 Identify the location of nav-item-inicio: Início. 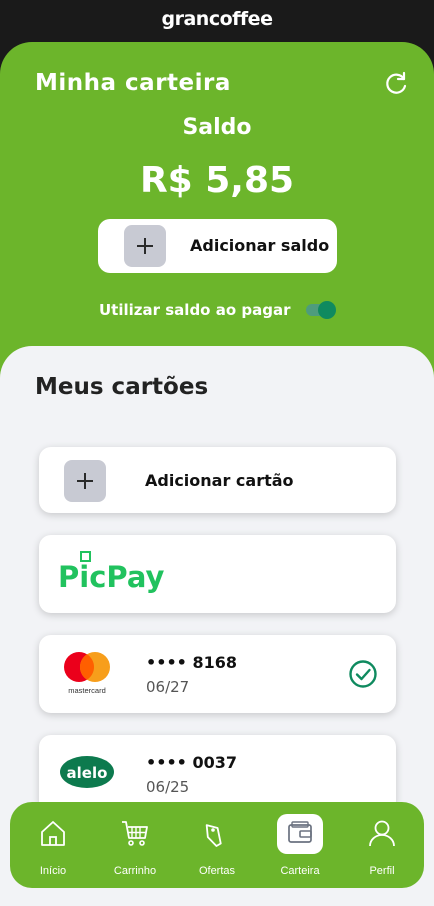
(53, 845).